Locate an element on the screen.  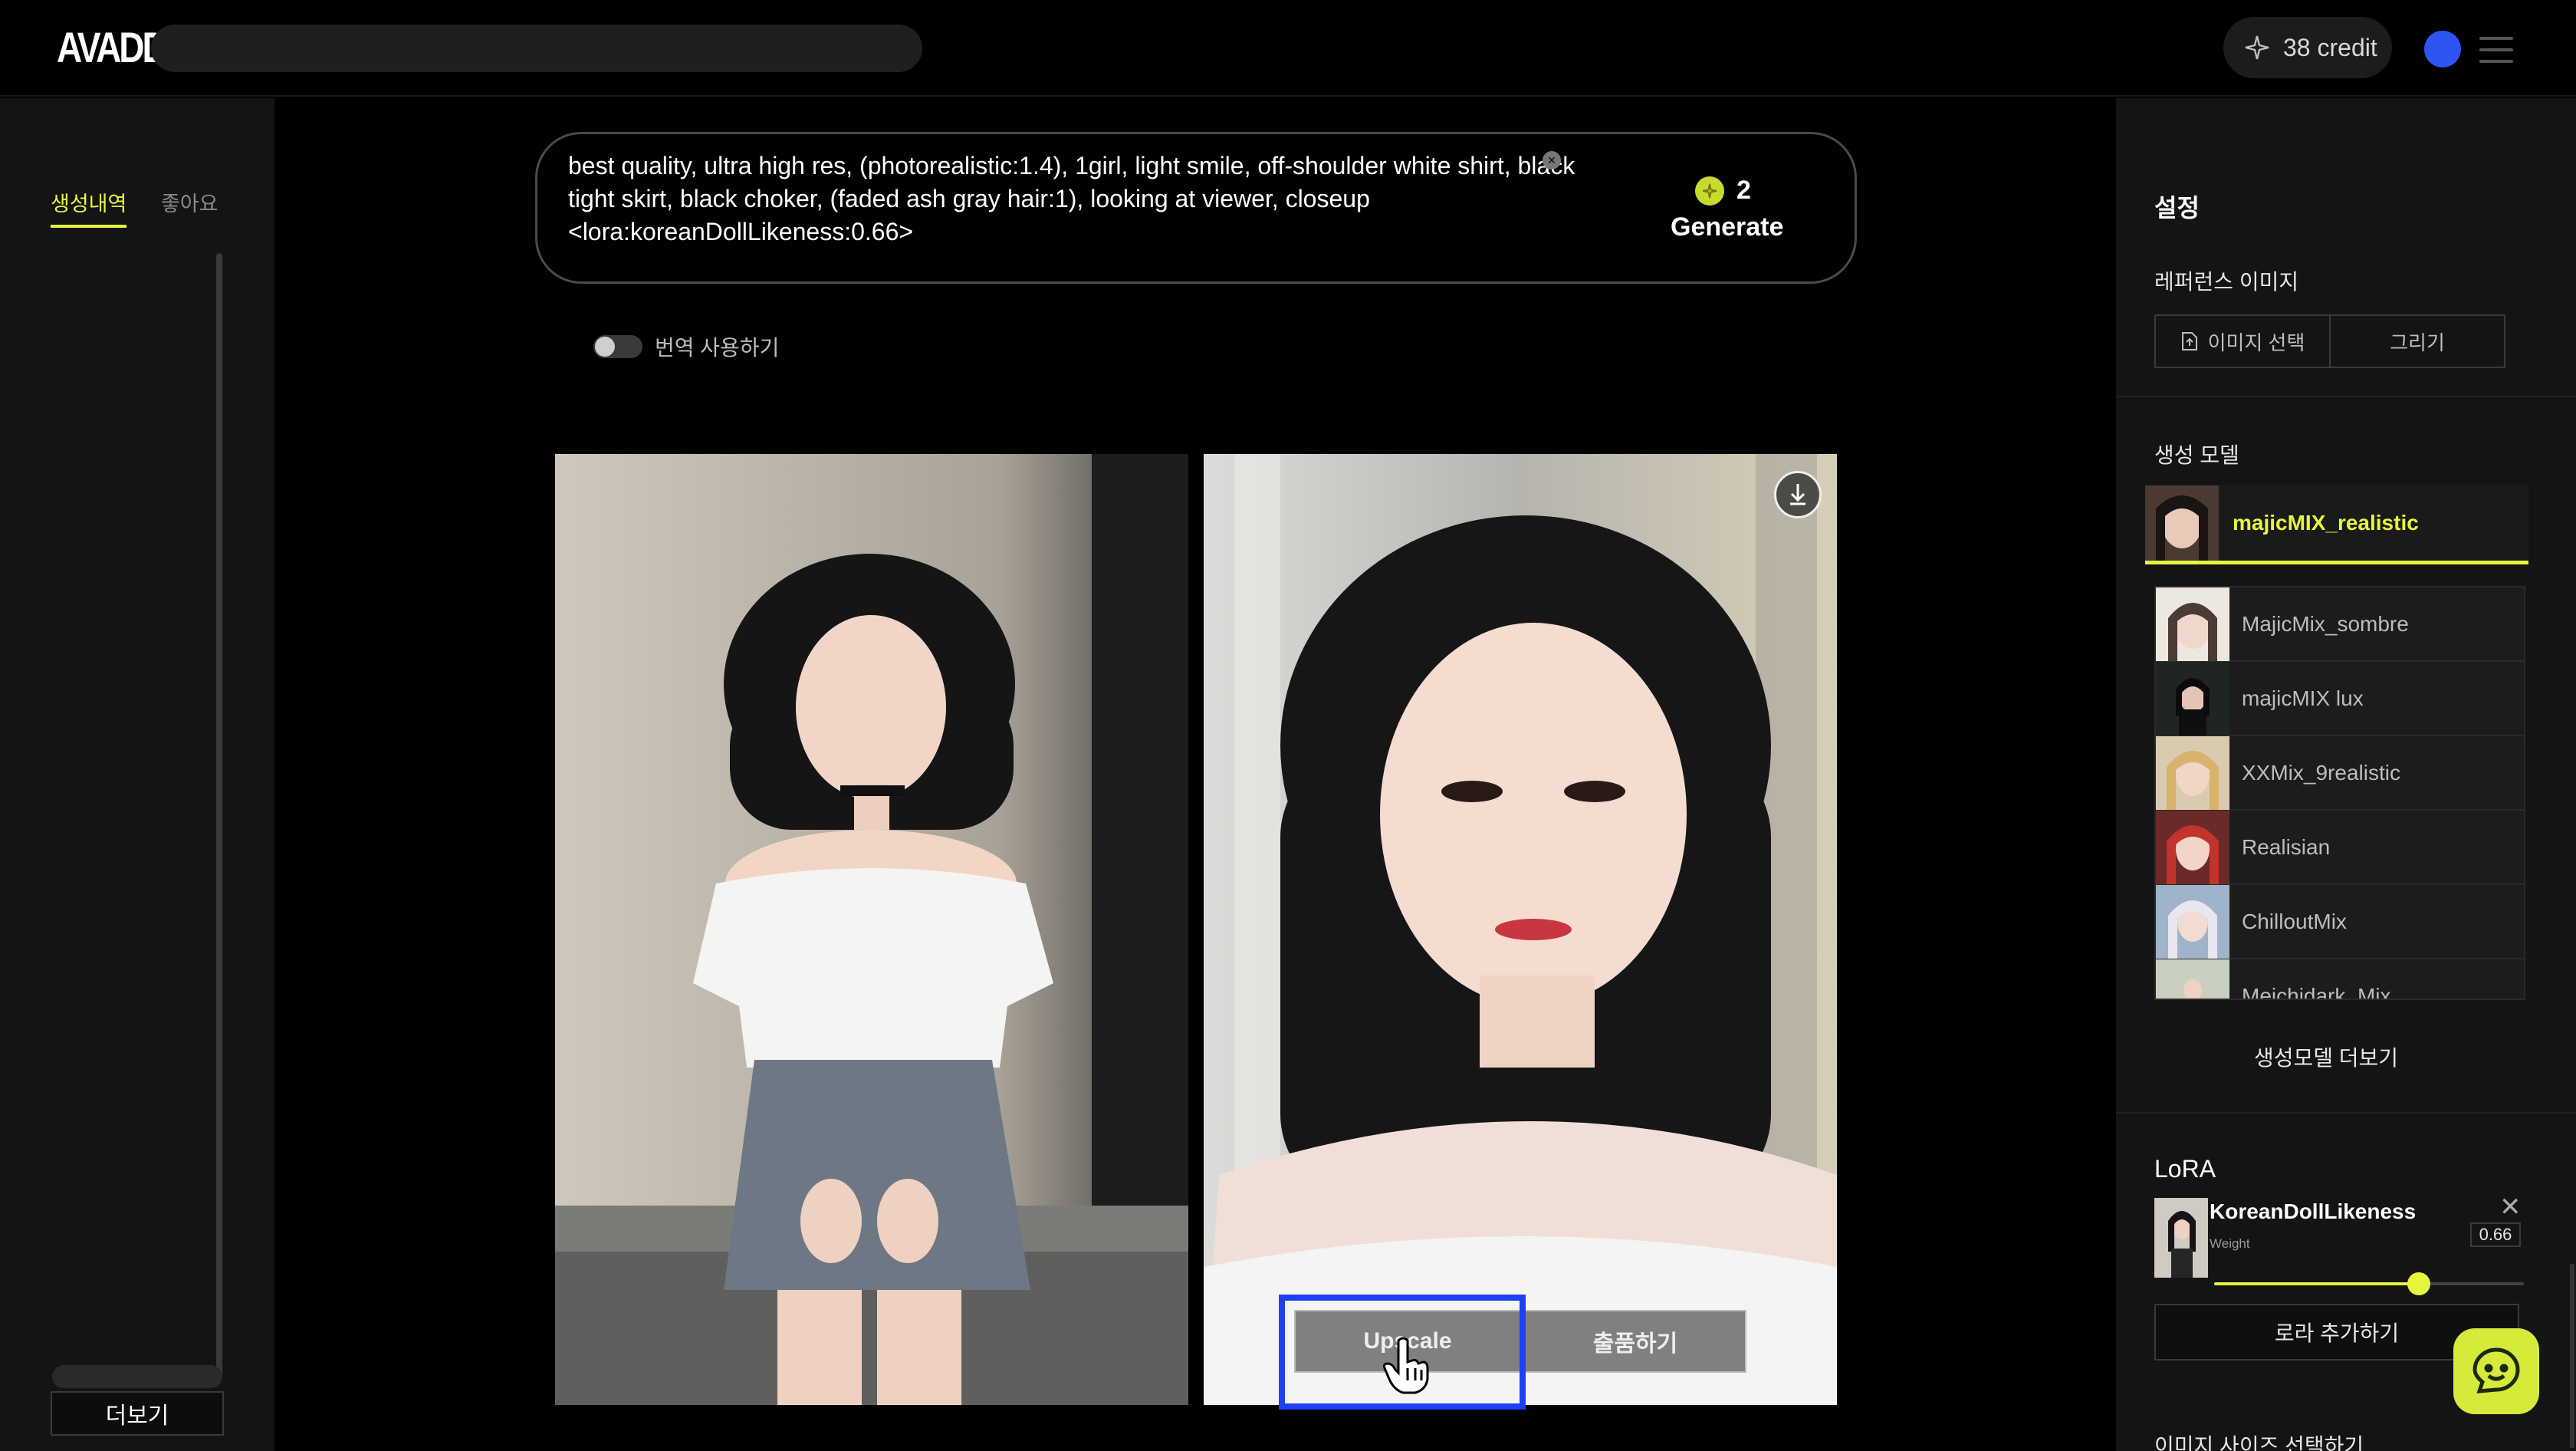
user-avatar is located at coordinates (2443, 49).